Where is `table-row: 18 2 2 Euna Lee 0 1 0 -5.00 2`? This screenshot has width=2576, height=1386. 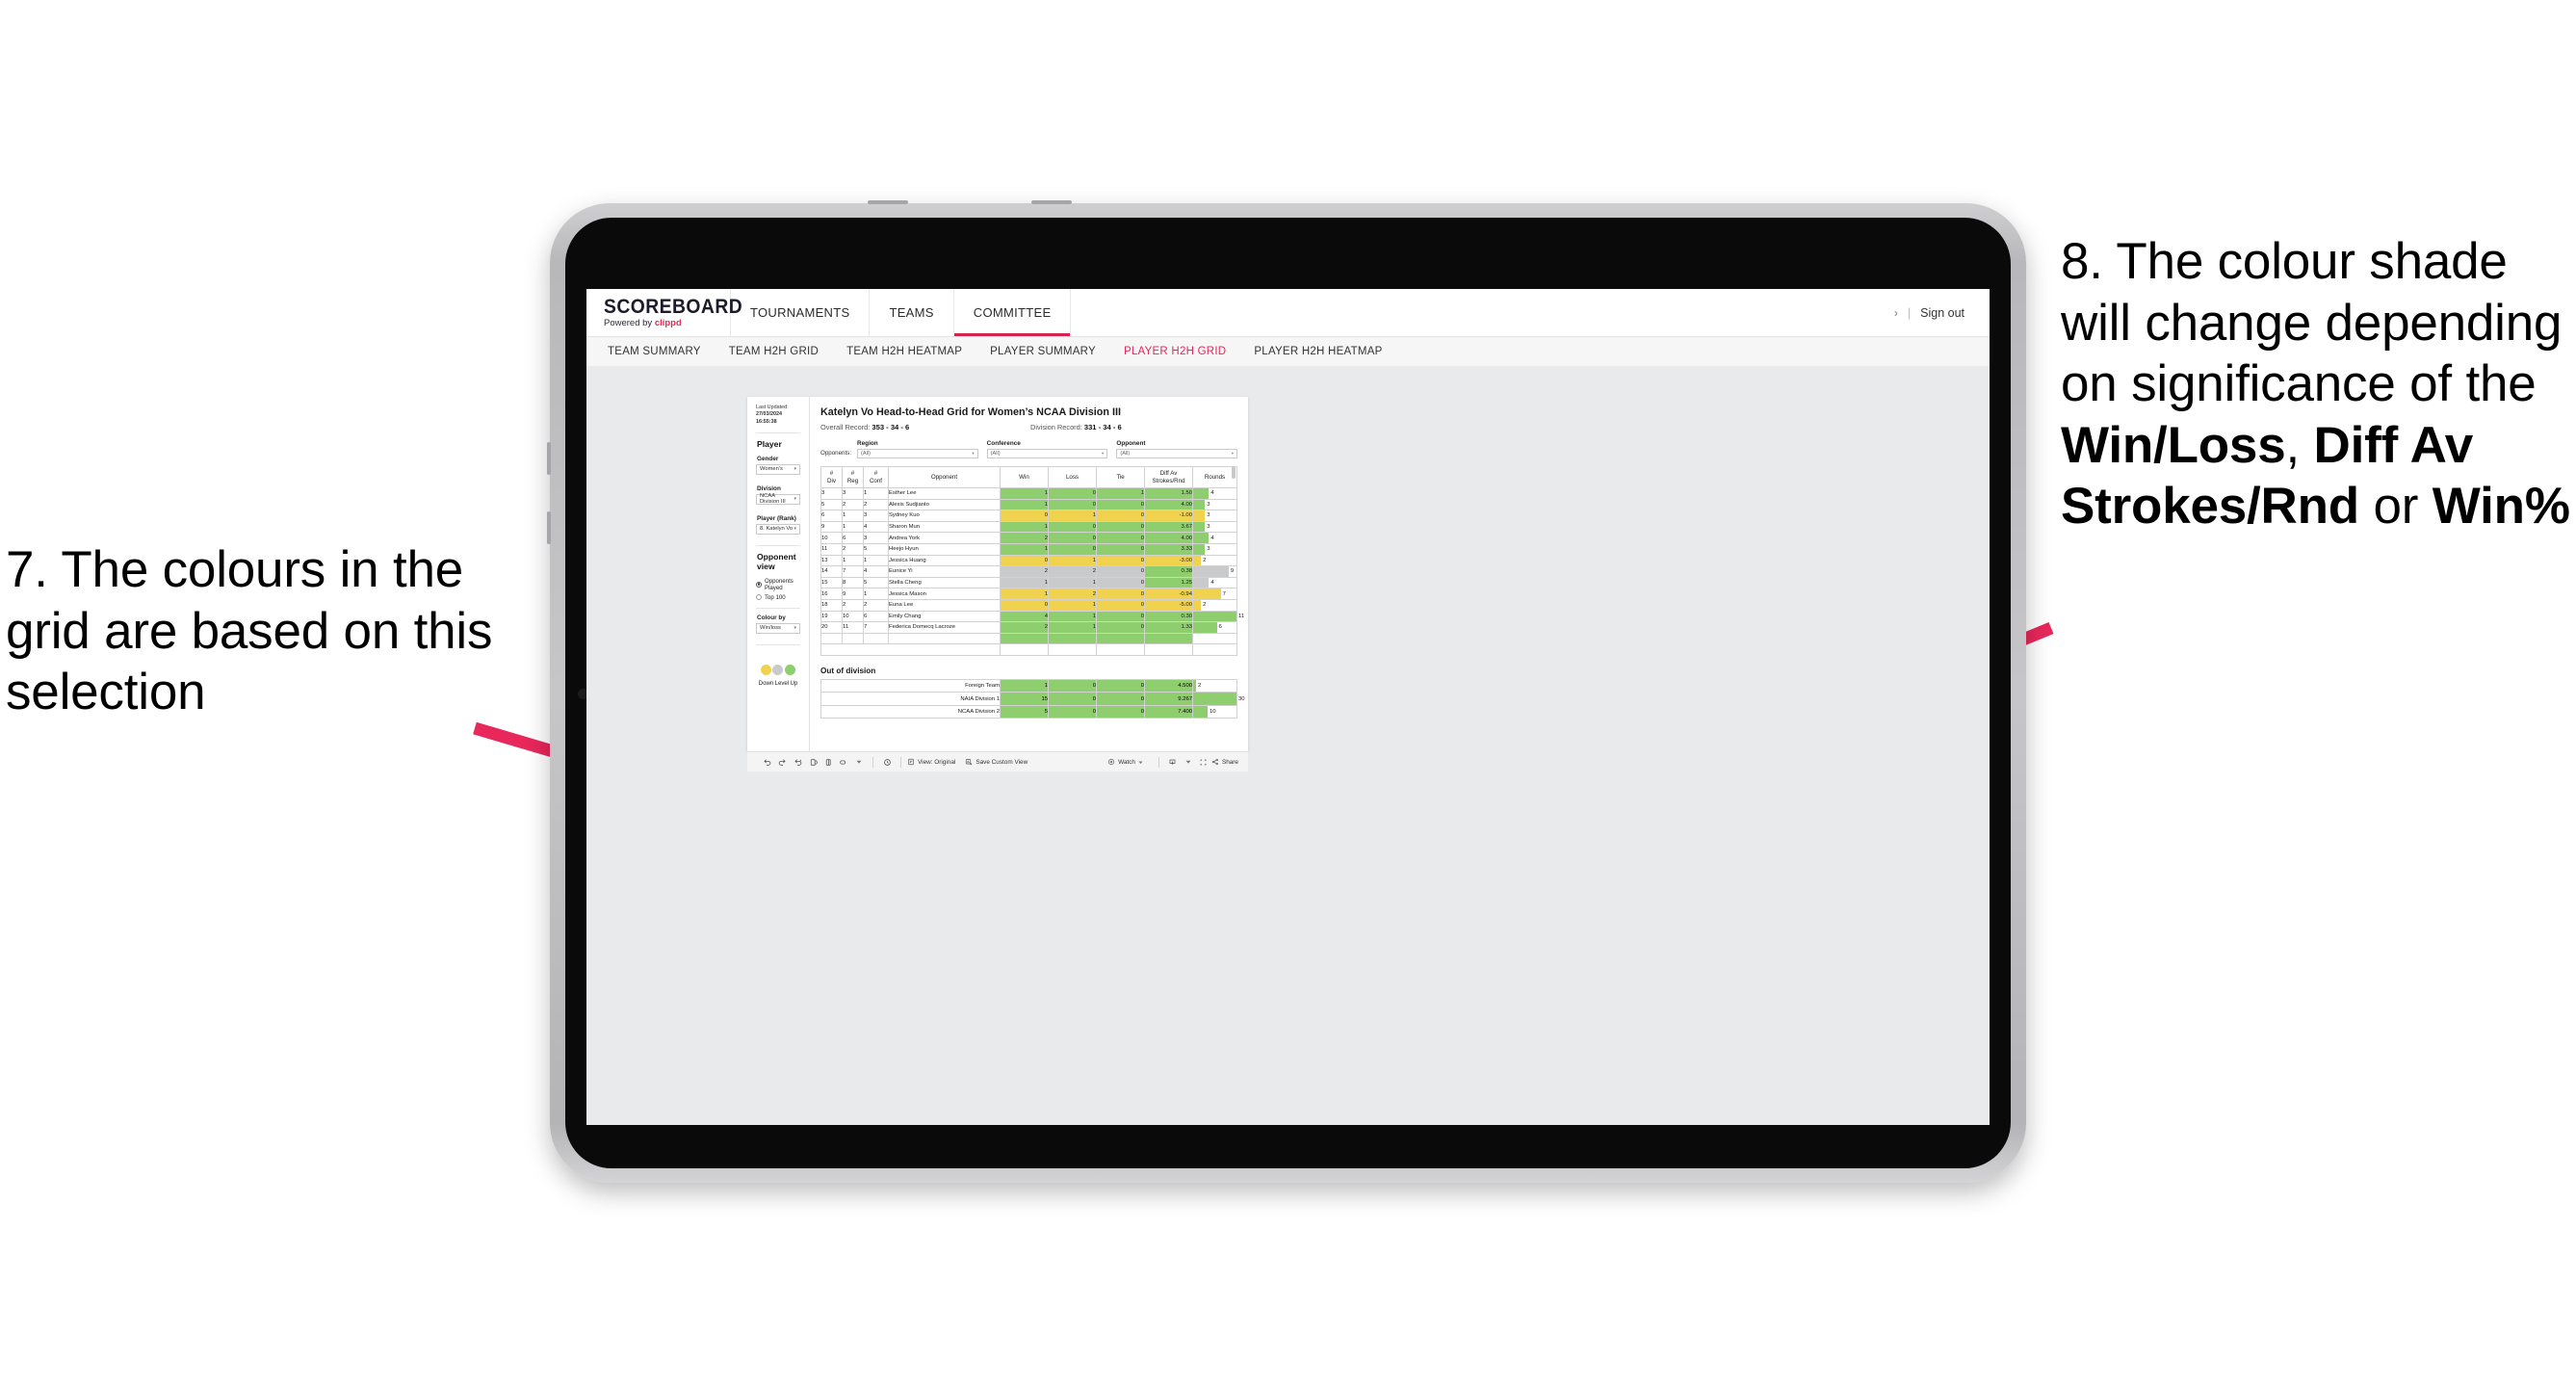
table-row: 18 2 2 Euna Lee 0 1 0 -5.00 2 is located at coordinates (1028, 605).